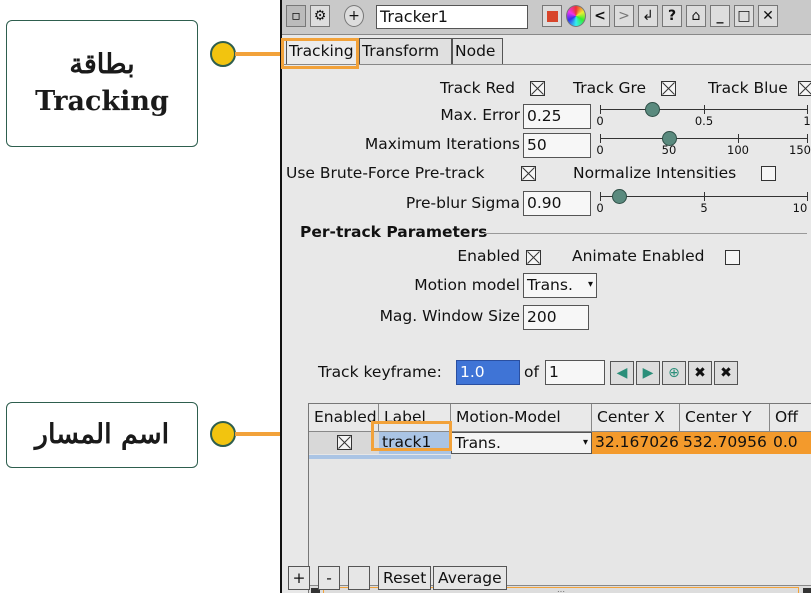 This screenshot has height=593, width=811. Describe the element at coordinates (748, 88) in the screenshot. I see `track-blue-label: Track Blue` at that location.